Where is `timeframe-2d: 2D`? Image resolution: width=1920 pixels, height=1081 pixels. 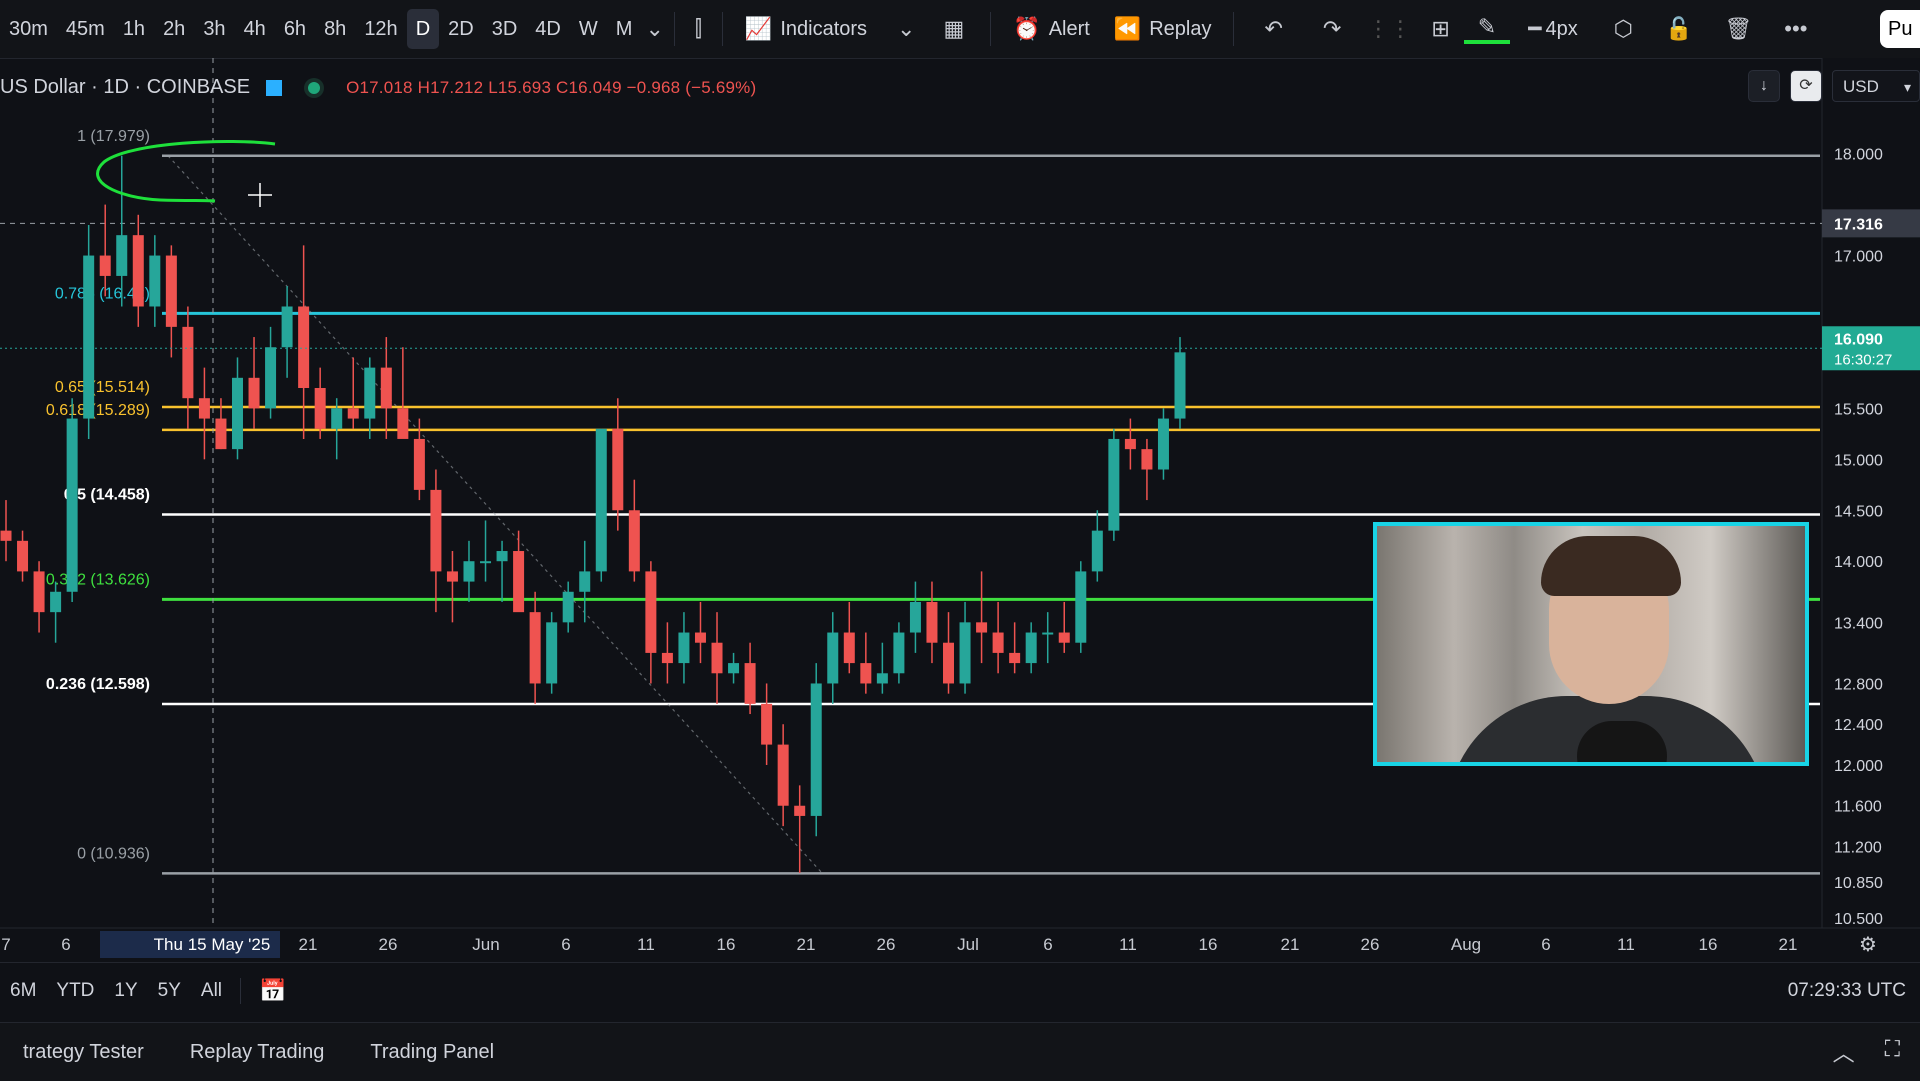 timeframe-2d: 2D is located at coordinates (461, 29).